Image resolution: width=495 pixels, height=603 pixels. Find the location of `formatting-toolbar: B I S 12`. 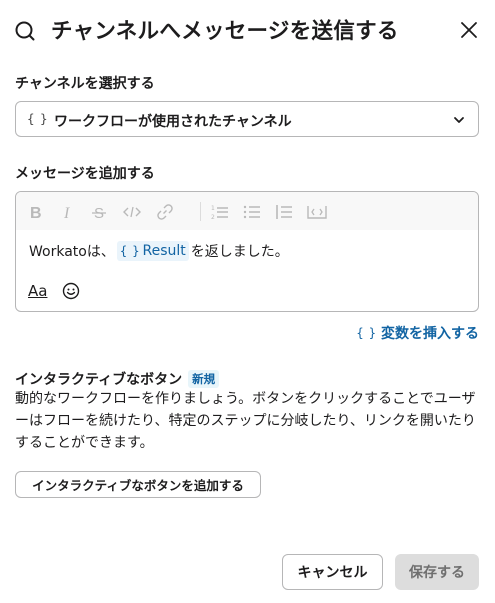

formatting-toolbar: B I S 12 is located at coordinates (247, 211).